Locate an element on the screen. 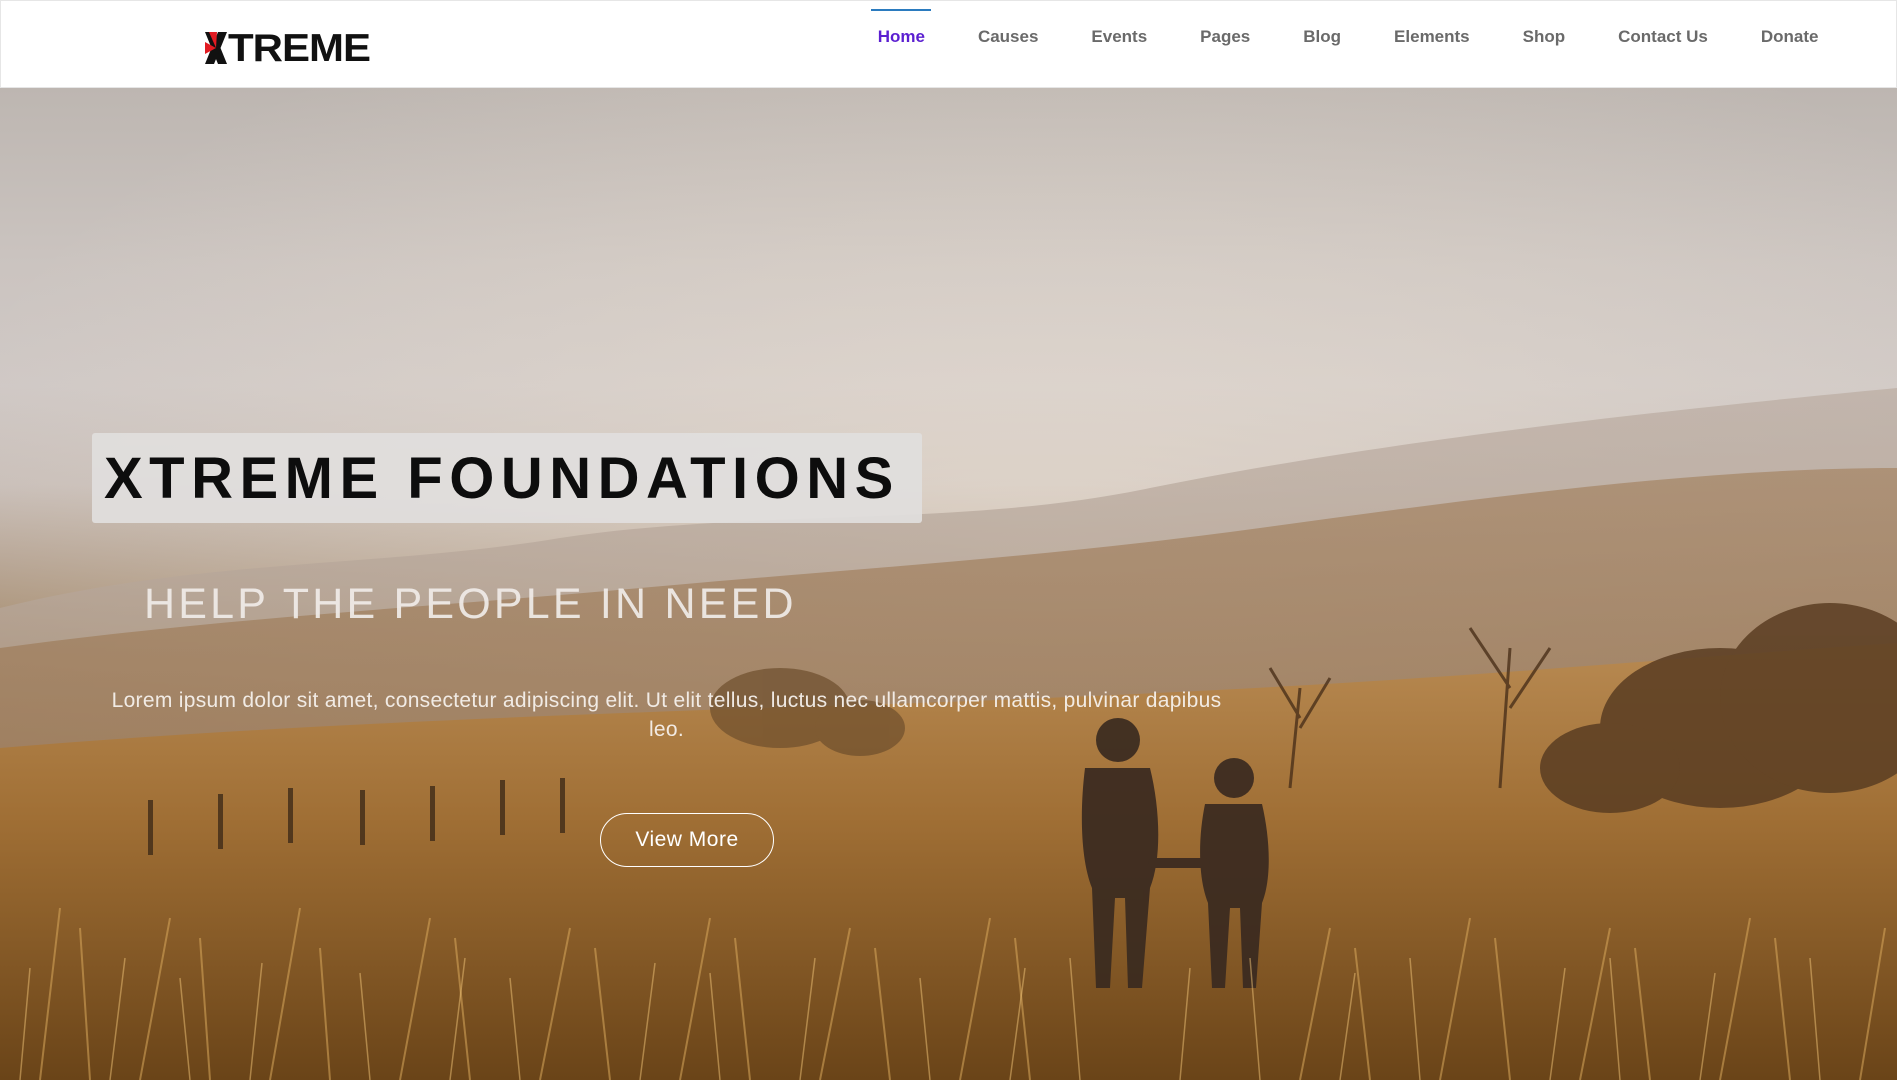 The image size is (1897, 1080). site-logo: TREME is located at coordinates (288, 47).